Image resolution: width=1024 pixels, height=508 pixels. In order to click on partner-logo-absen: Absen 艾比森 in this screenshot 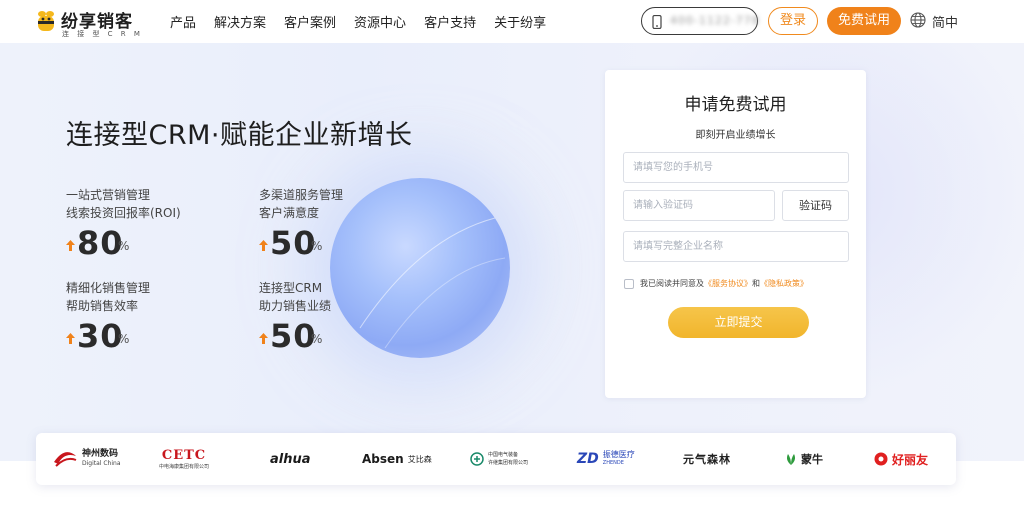, I will do `click(397, 459)`.